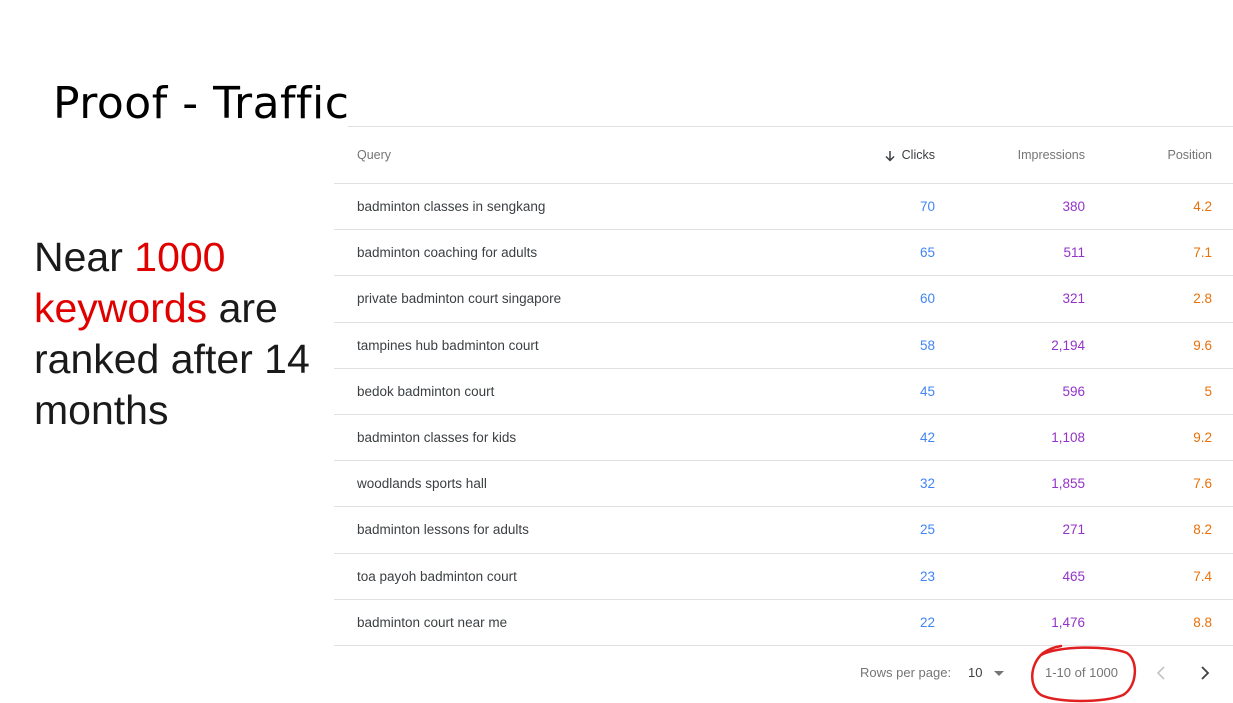 Image resolution: width=1233 pixels, height=703 pixels. I want to click on cell-query: toa payoh badminton court, so click(544, 576).